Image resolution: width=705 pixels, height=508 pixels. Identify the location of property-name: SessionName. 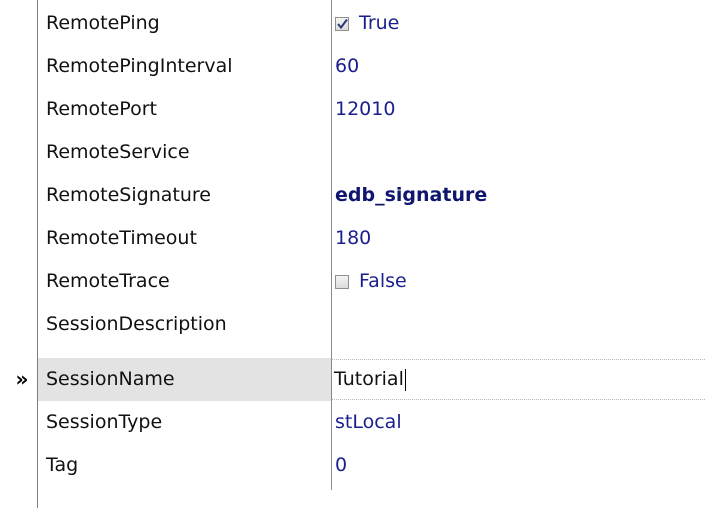
(110, 379).